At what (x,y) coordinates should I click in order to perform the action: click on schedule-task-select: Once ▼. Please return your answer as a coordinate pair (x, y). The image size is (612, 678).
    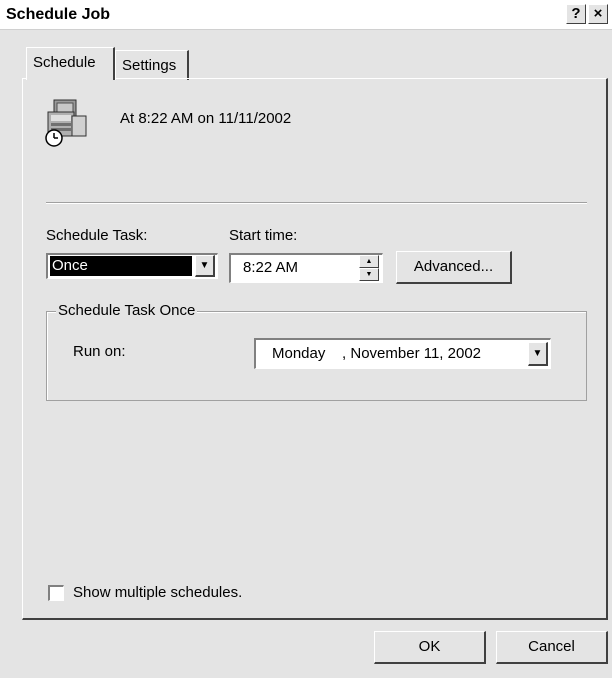
    Looking at the image, I should click on (132, 266).